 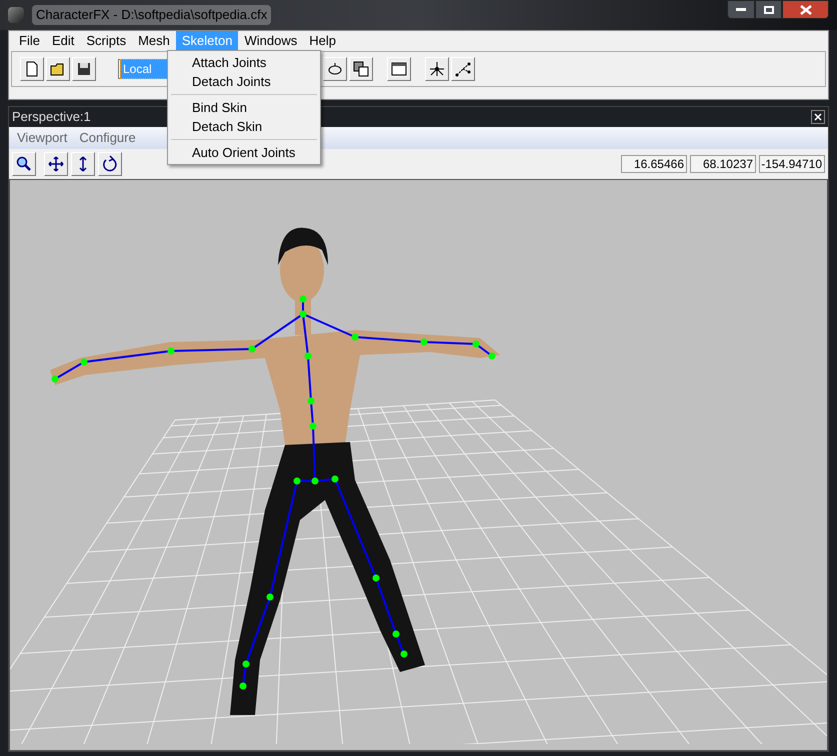 I want to click on window-icon, so click(x=399, y=69).